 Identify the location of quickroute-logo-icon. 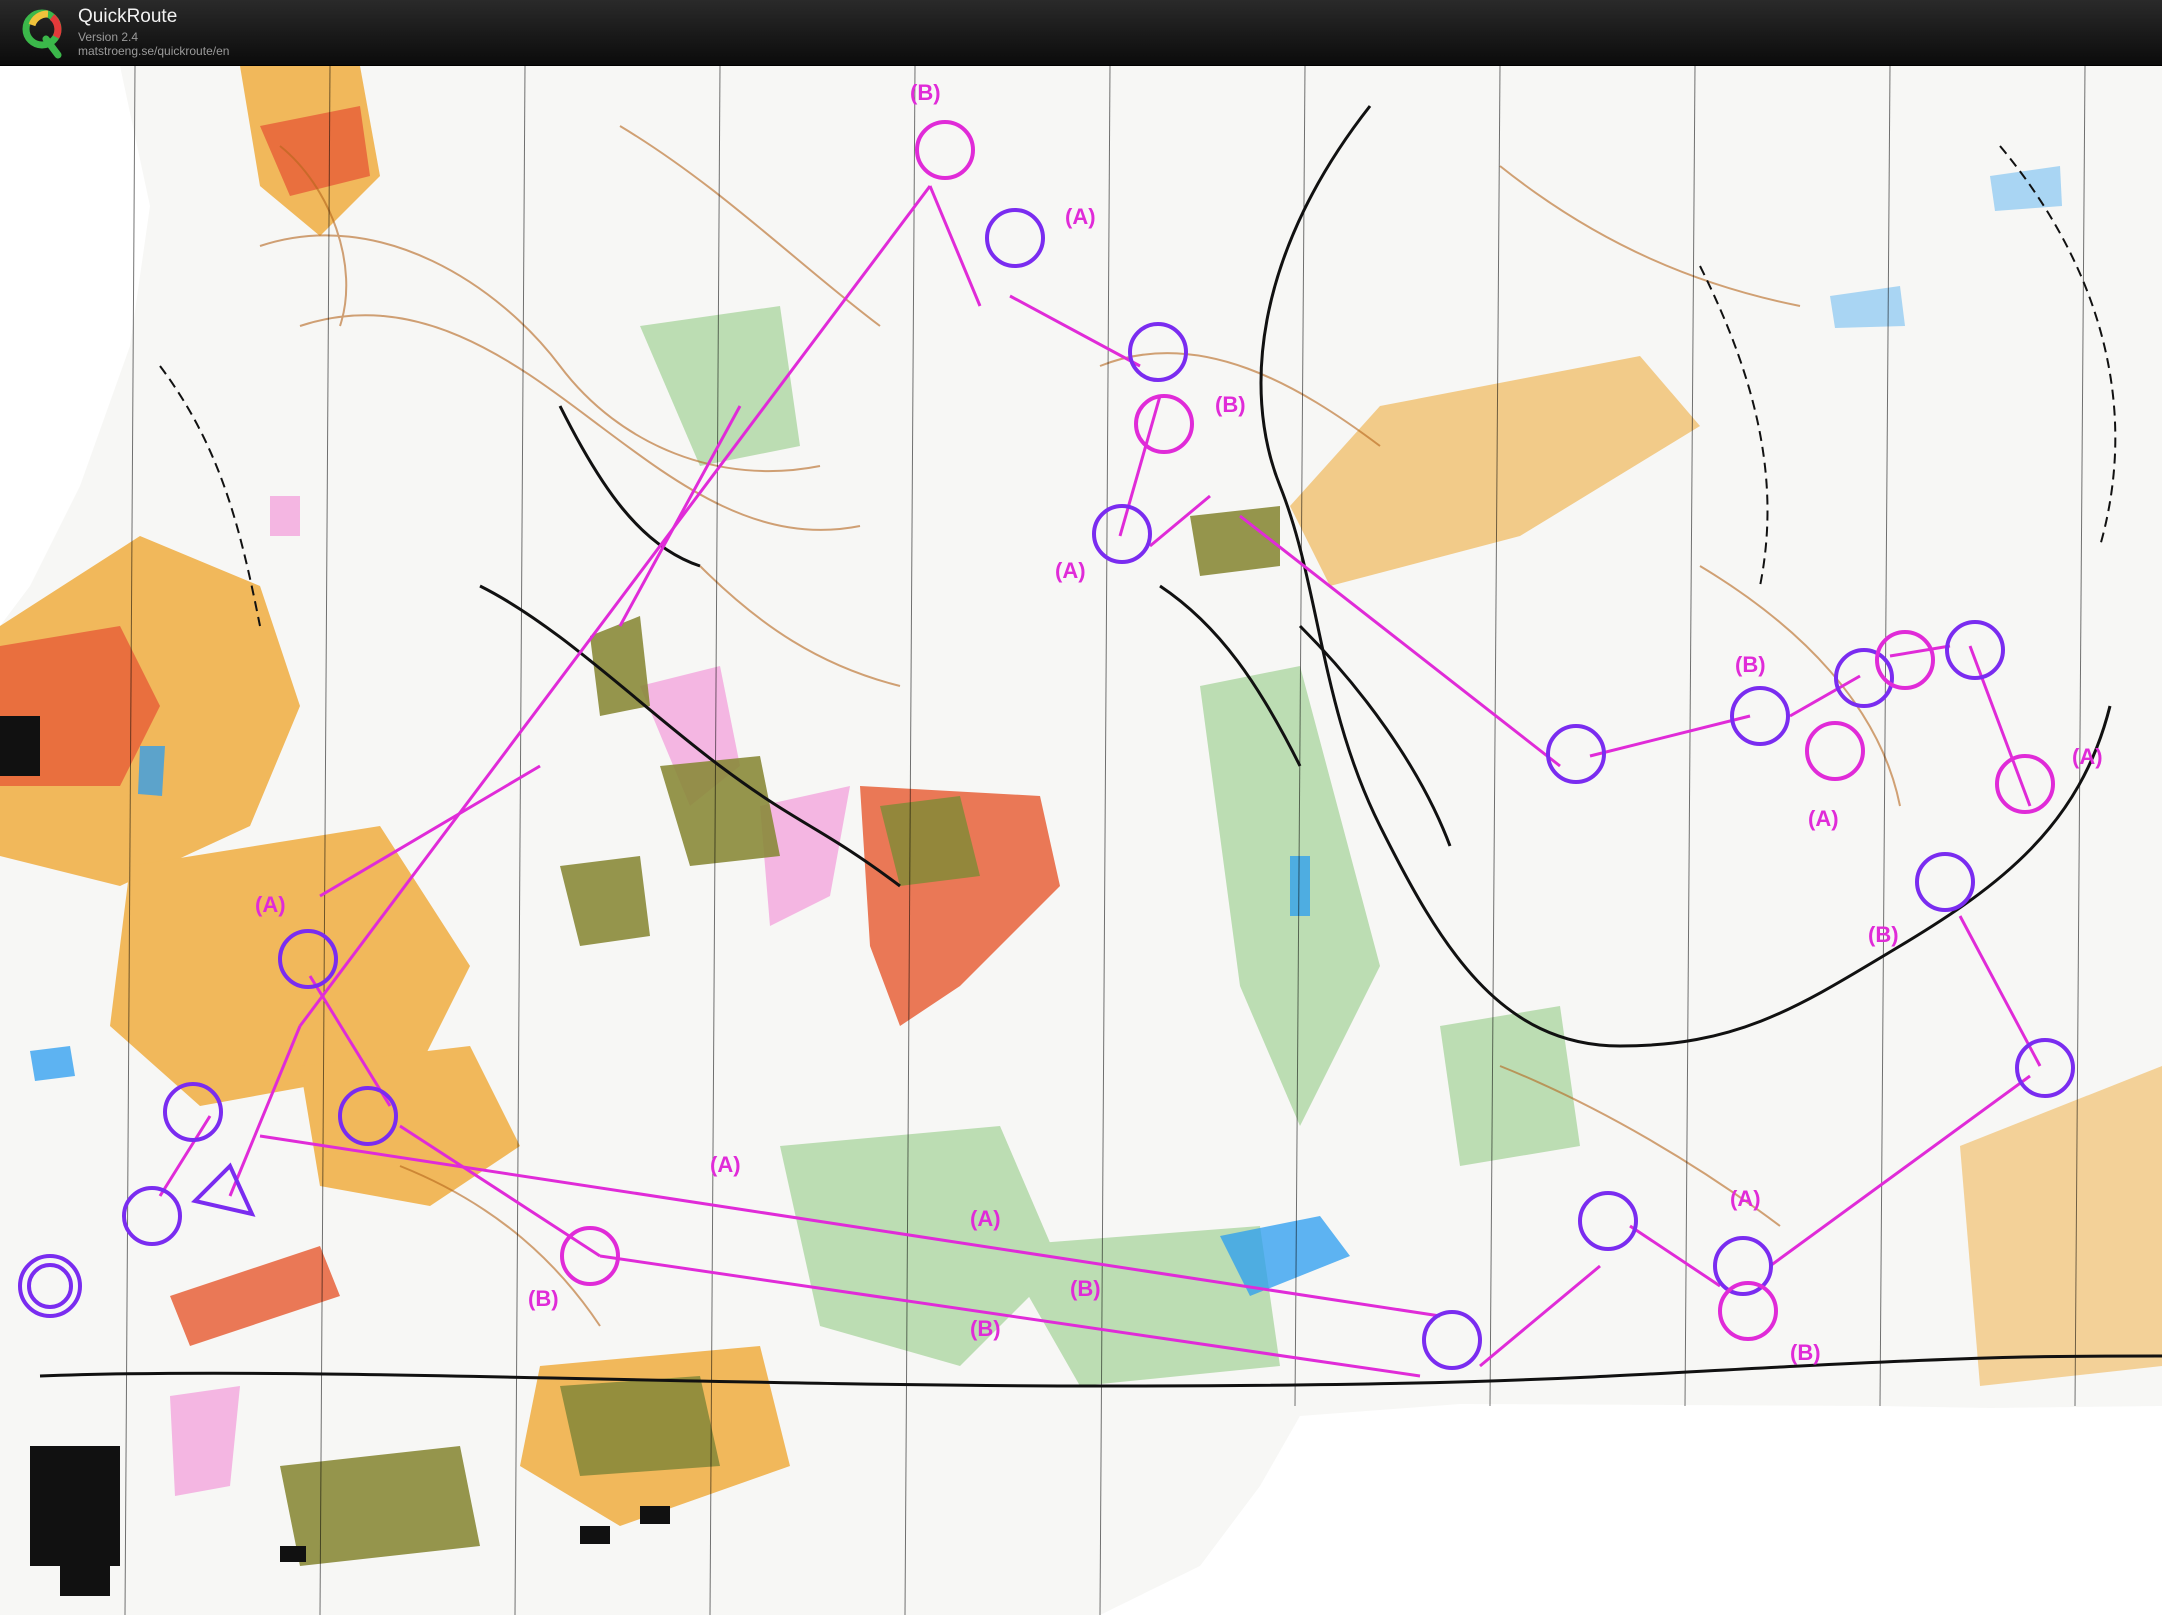
(42, 34).